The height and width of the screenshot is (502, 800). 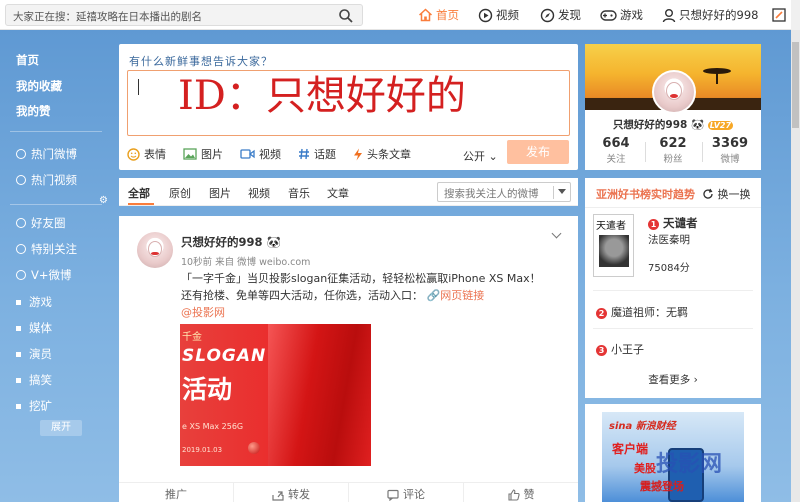 I want to click on sidebar-item-games: 游戏, so click(x=34, y=302).